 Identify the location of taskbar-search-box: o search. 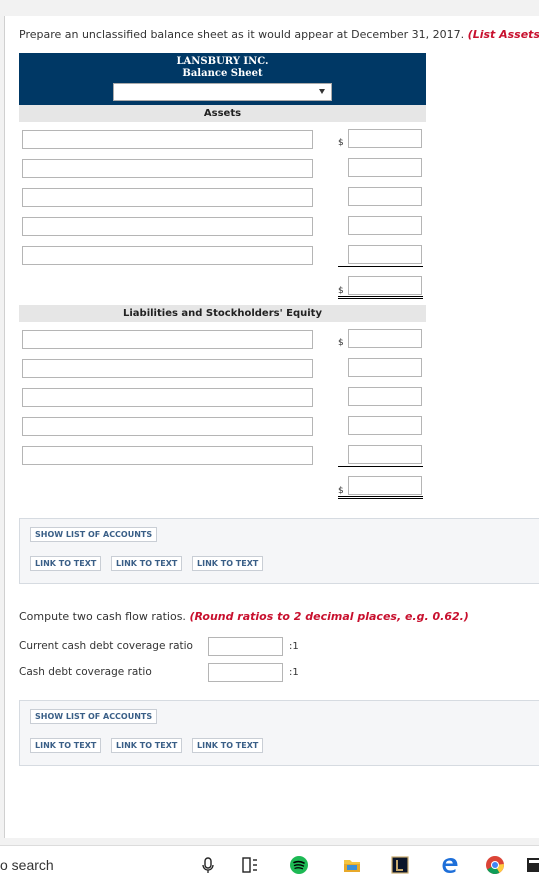
(27, 865).